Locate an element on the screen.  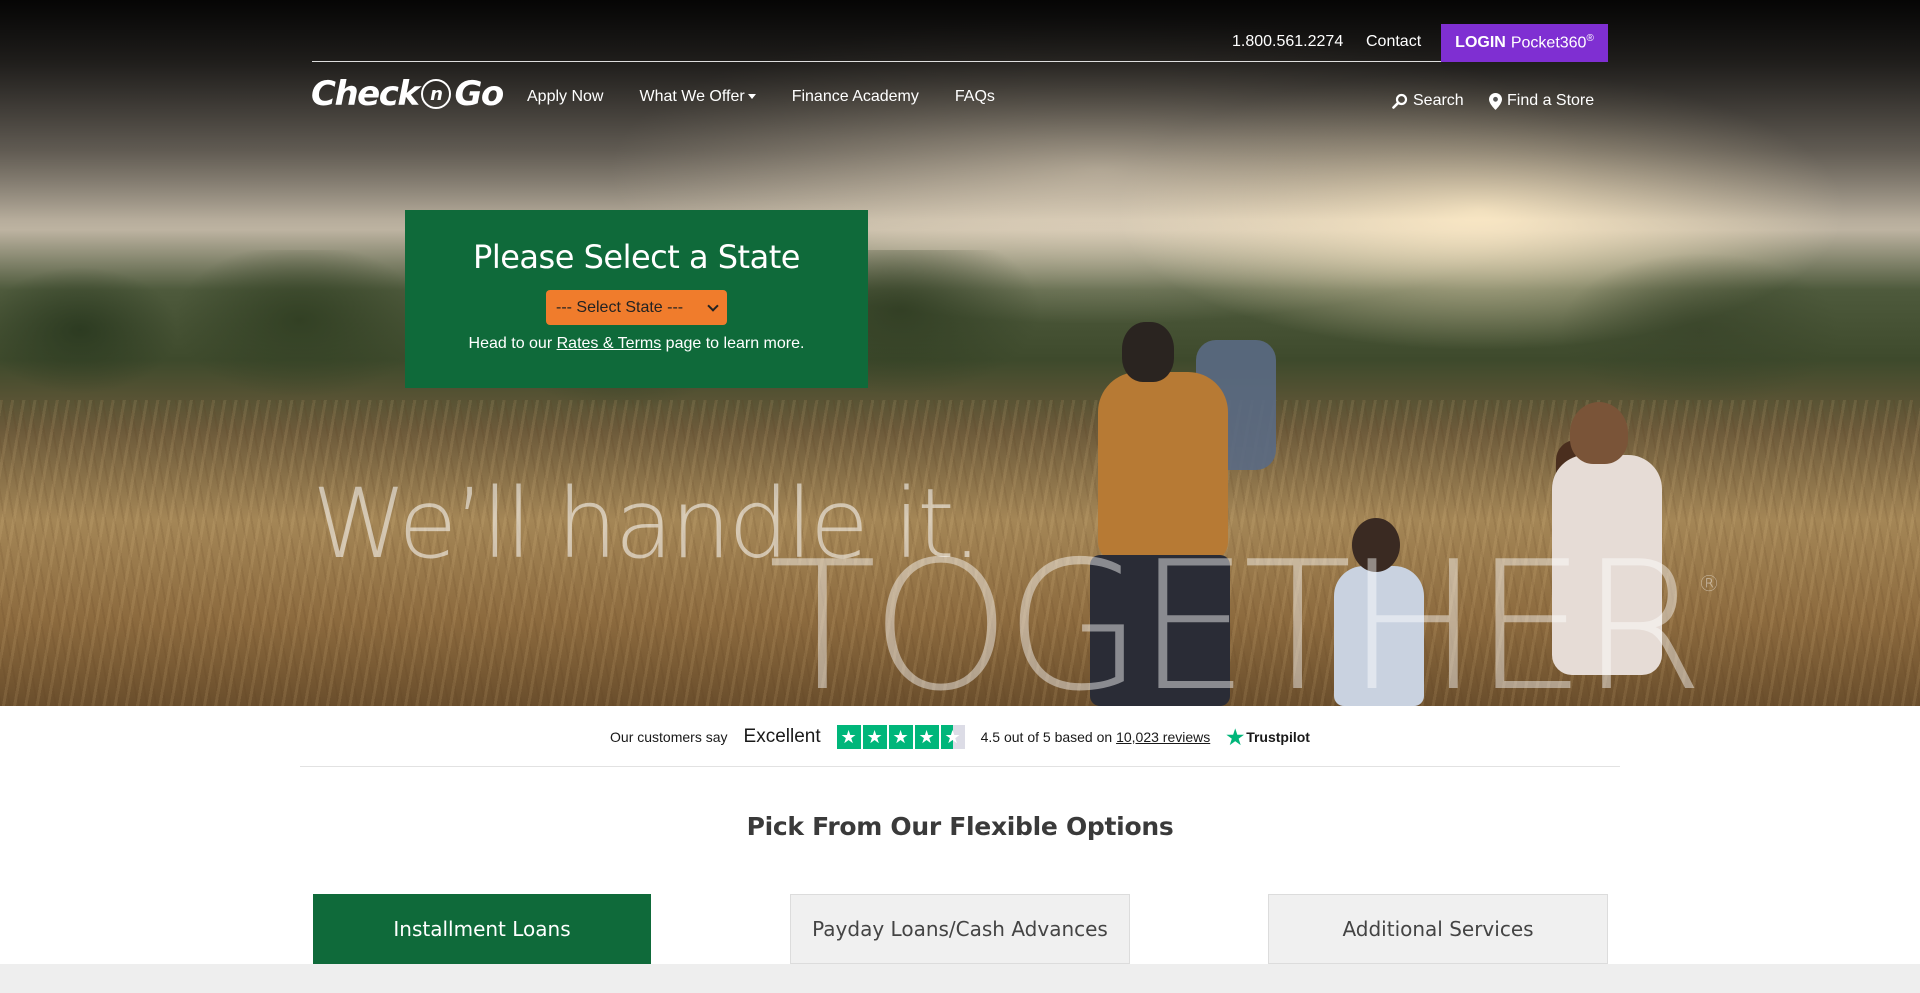
trust-reviews-link: 10,023 reviews is located at coordinates (1163, 737).